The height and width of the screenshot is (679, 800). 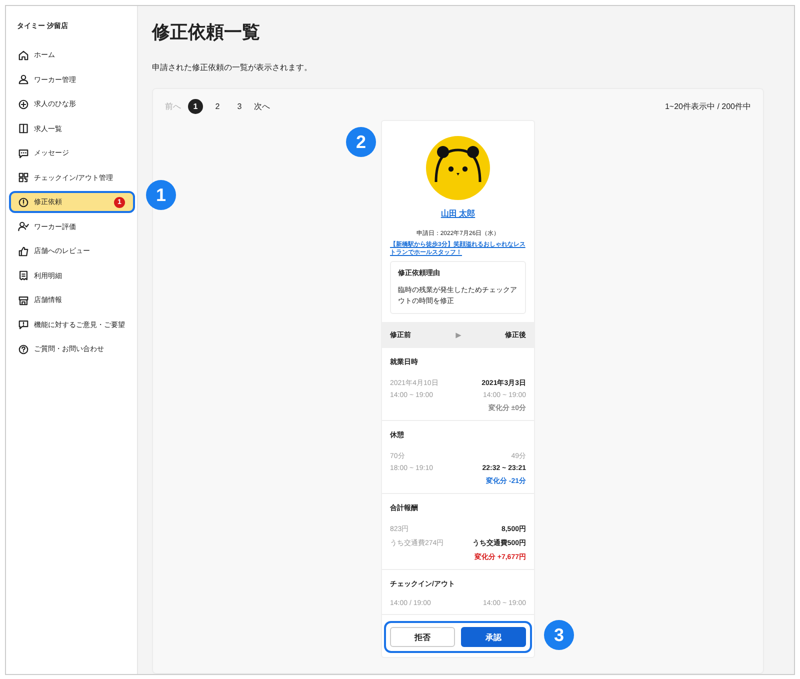 I want to click on next-link: 次へ, so click(x=262, y=106).